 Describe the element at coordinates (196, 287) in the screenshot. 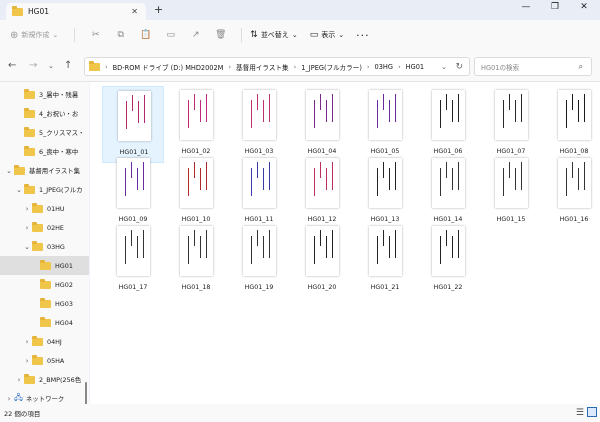

I see `file-name: HG01_18` at that location.